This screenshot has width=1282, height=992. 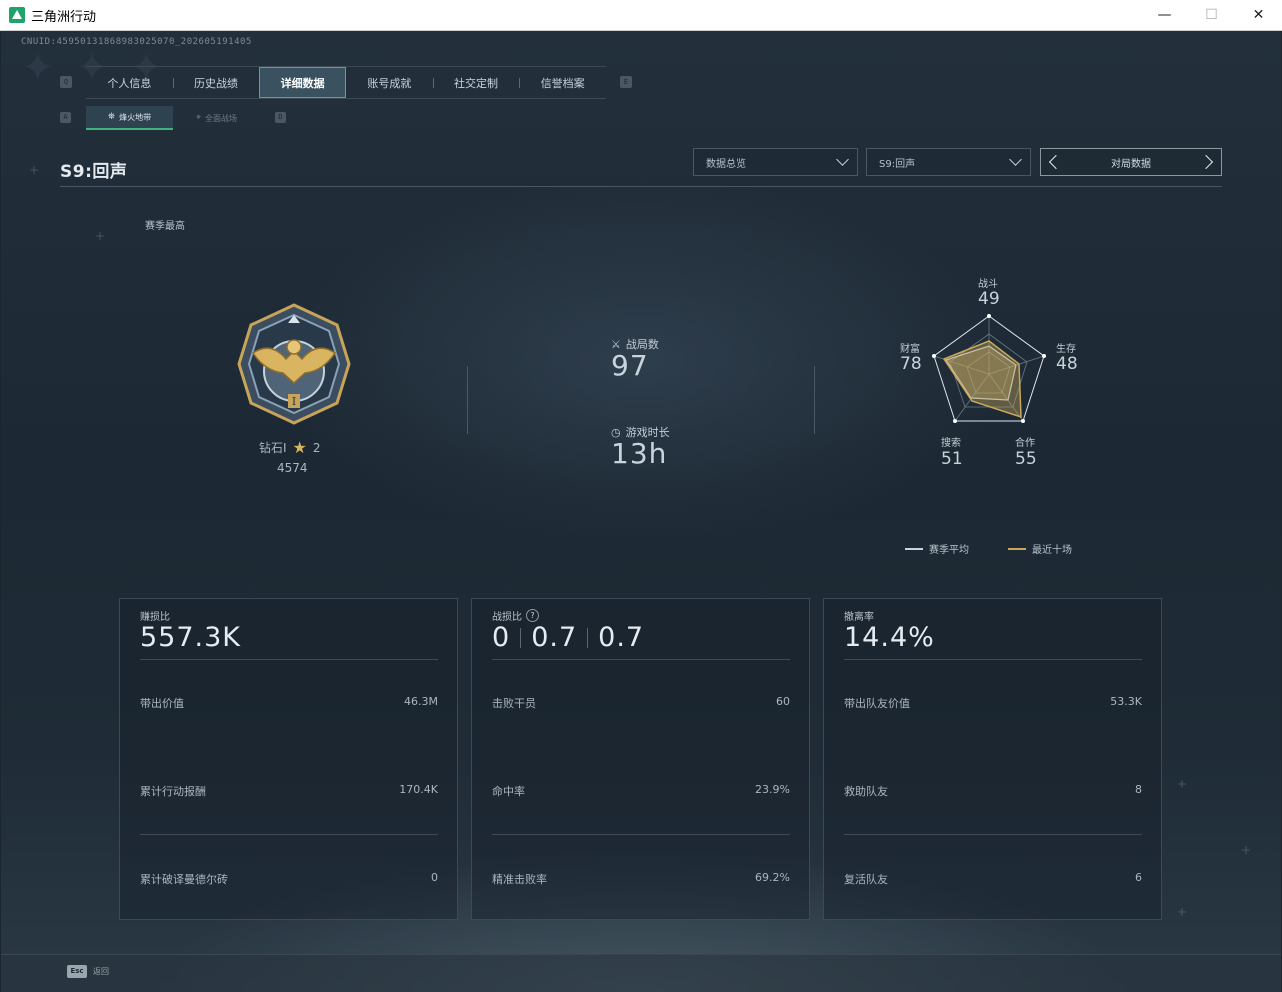 What do you see at coordinates (783, 701) in the screenshot?
I see `stat-row-value: 60` at bounding box center [783, 701].